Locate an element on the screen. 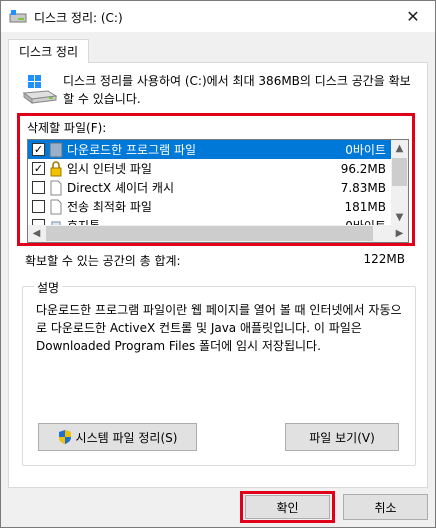  scroll-left-icon: ◀ is located at coordinates (36, 233).